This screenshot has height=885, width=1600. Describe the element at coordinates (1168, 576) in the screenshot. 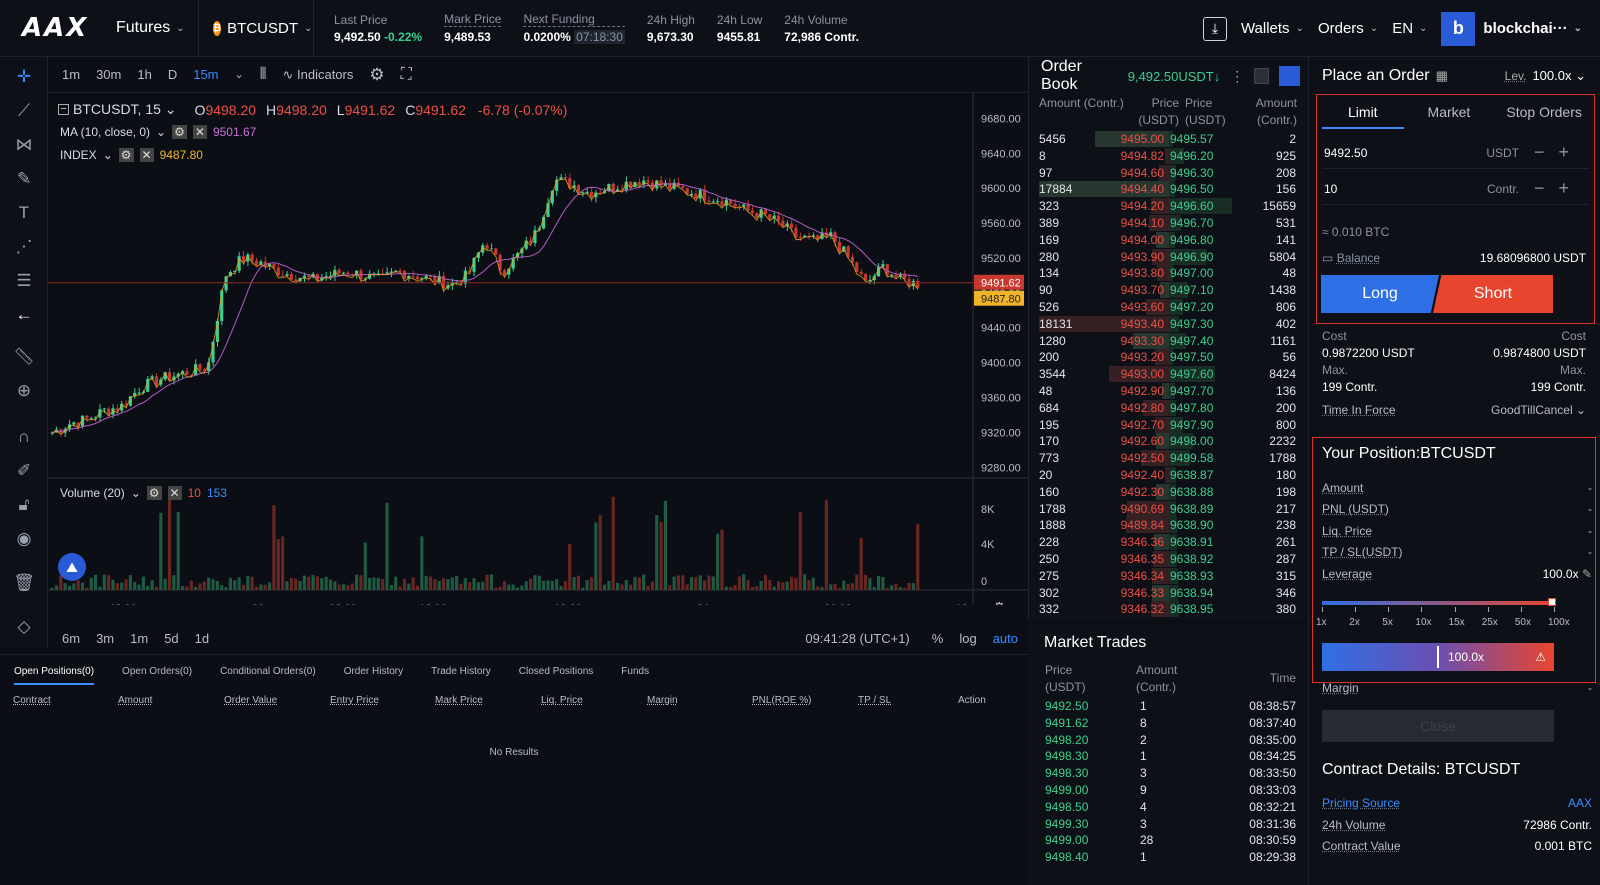

I see `order-book-row: 275 9346.34 9638.93 315` at that location.